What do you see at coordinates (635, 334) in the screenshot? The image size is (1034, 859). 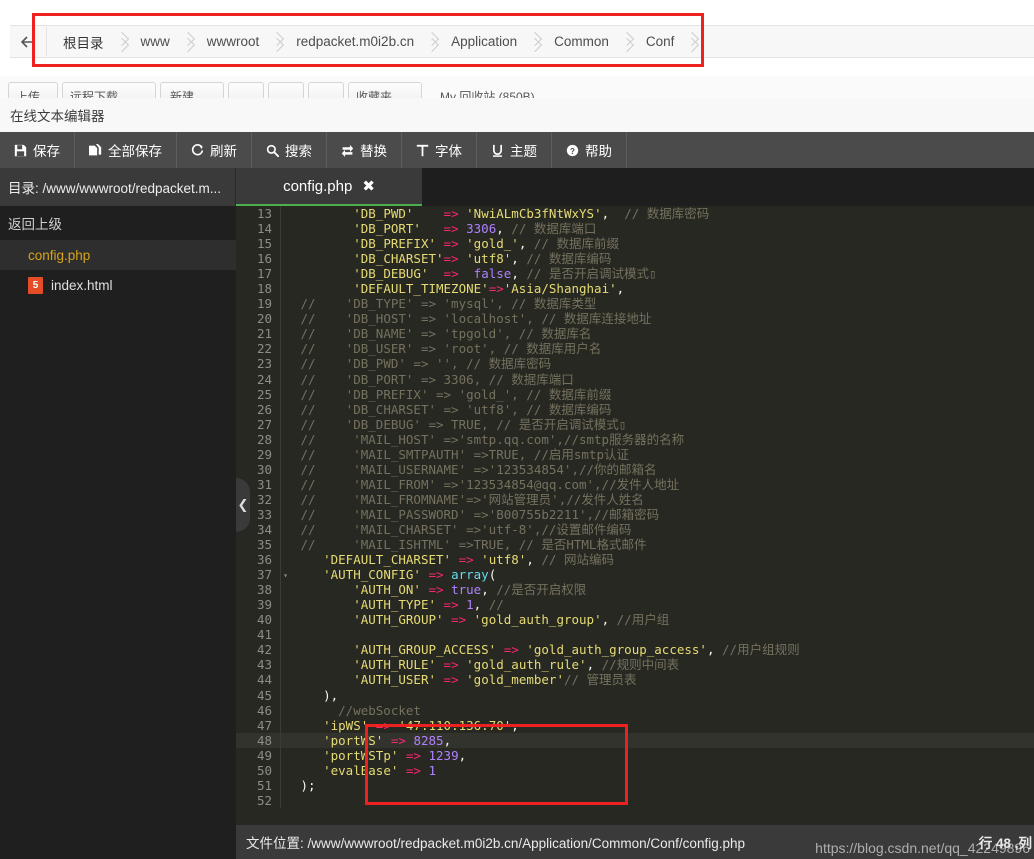 I see `code-line-21: 21 // 'DB_NAME' => 'tpgold', // 数据库名` at bounding box center [635, 334].